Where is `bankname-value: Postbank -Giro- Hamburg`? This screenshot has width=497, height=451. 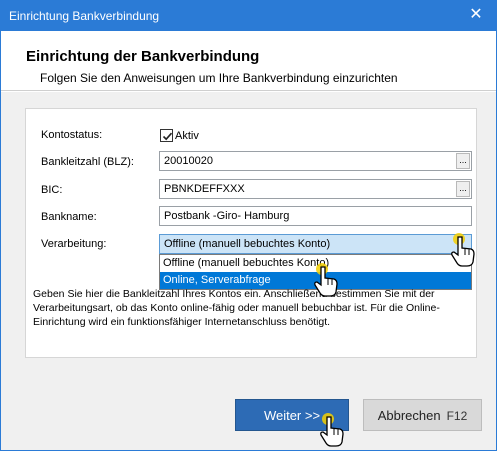 bankname-value: Postbank -Giro- Hamburg is located at coordinates (227, 216).